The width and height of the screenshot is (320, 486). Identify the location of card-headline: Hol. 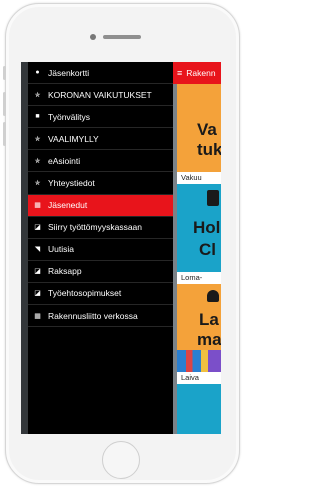
(207, 227).